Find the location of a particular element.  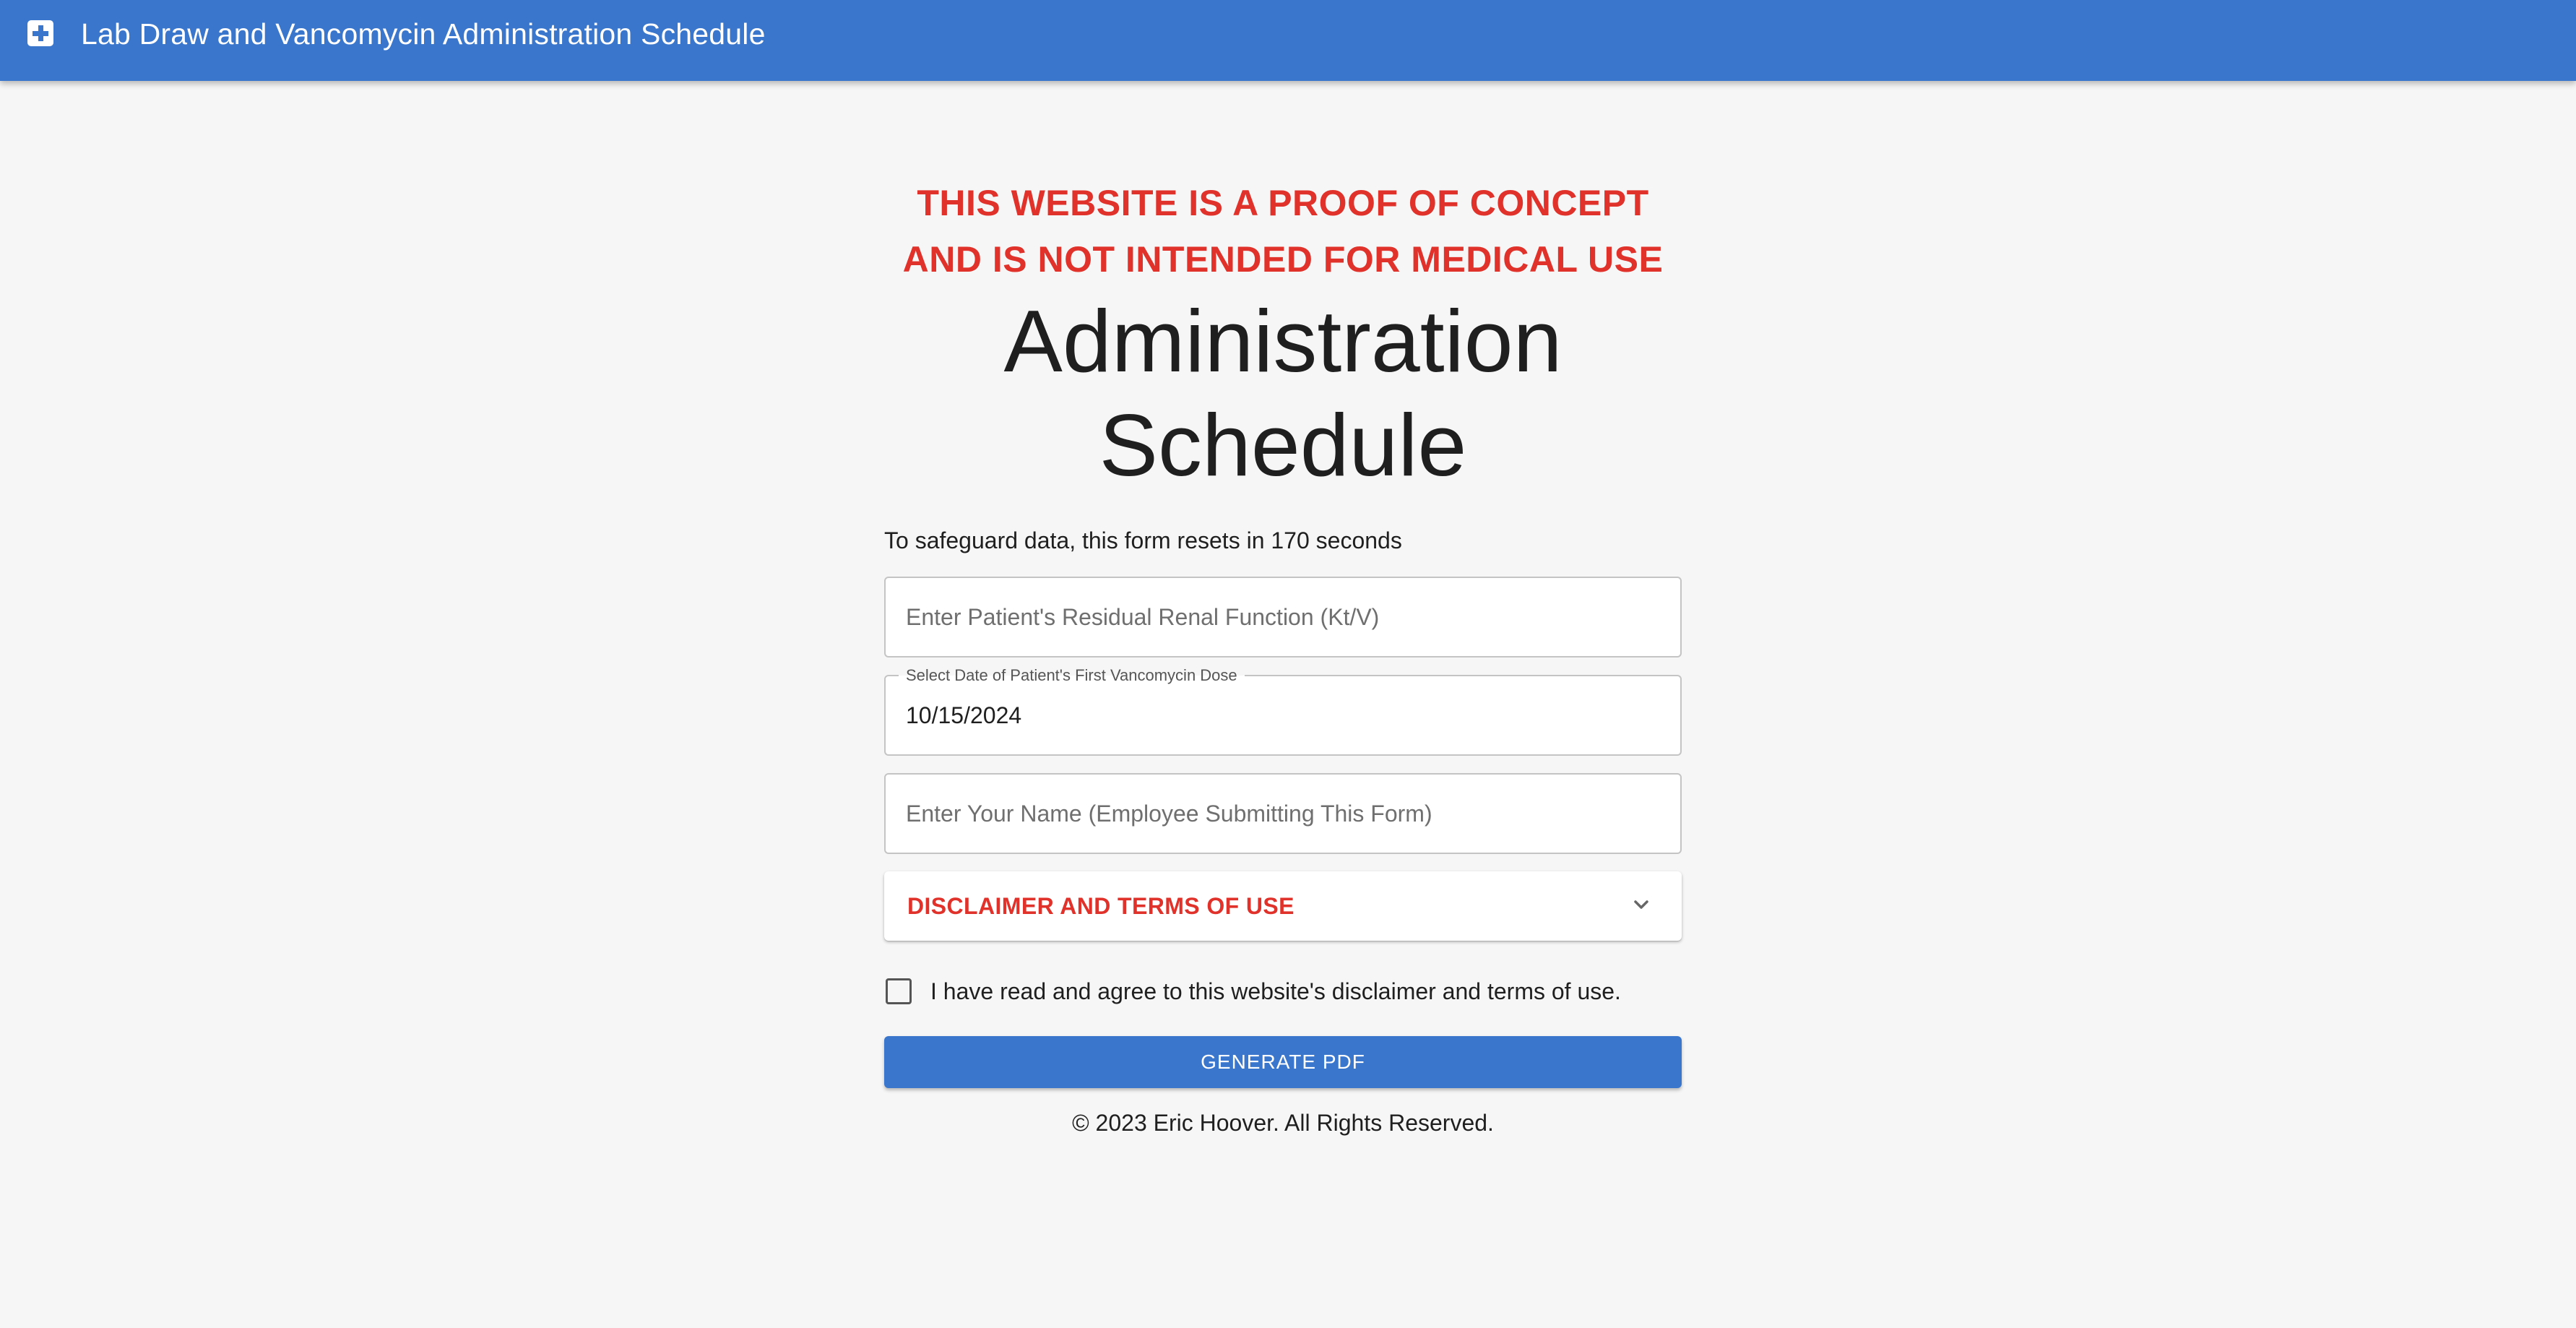

renal-function-input is located at coordinates (1280, 617).